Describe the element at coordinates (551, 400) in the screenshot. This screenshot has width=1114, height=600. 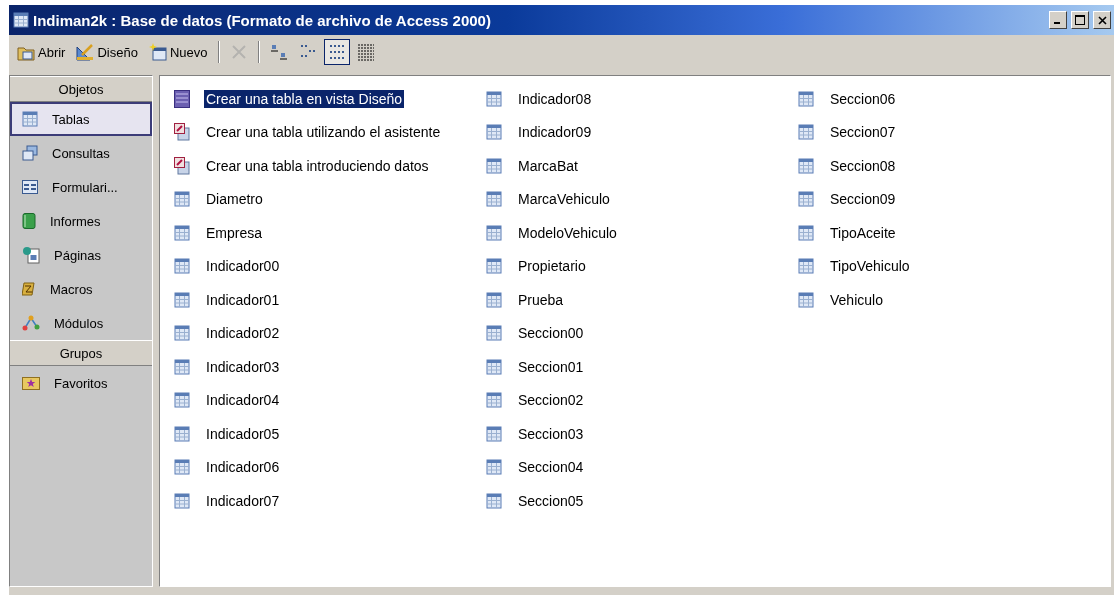
I see `list-item: Seccion02` at that location.